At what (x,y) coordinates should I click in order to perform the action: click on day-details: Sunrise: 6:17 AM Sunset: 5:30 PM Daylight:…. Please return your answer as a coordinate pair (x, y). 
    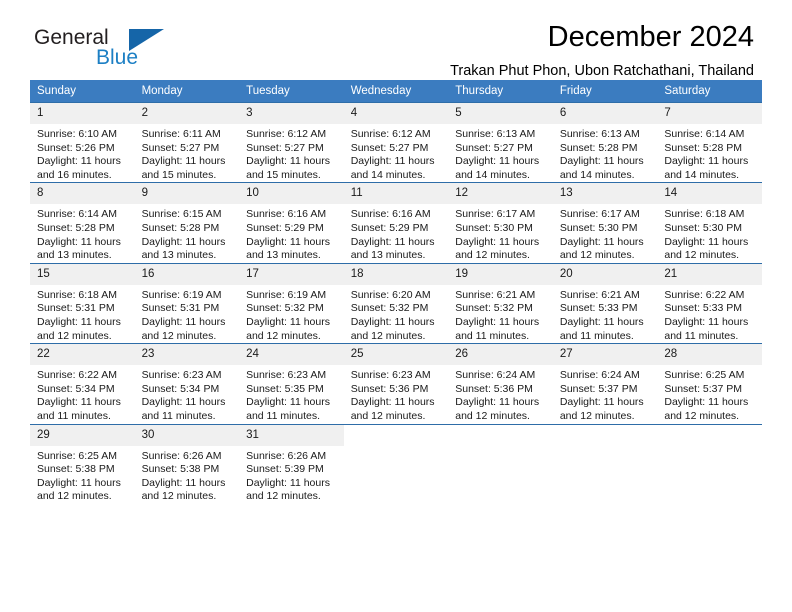
    Looking at the image, I should click on (605, 233).